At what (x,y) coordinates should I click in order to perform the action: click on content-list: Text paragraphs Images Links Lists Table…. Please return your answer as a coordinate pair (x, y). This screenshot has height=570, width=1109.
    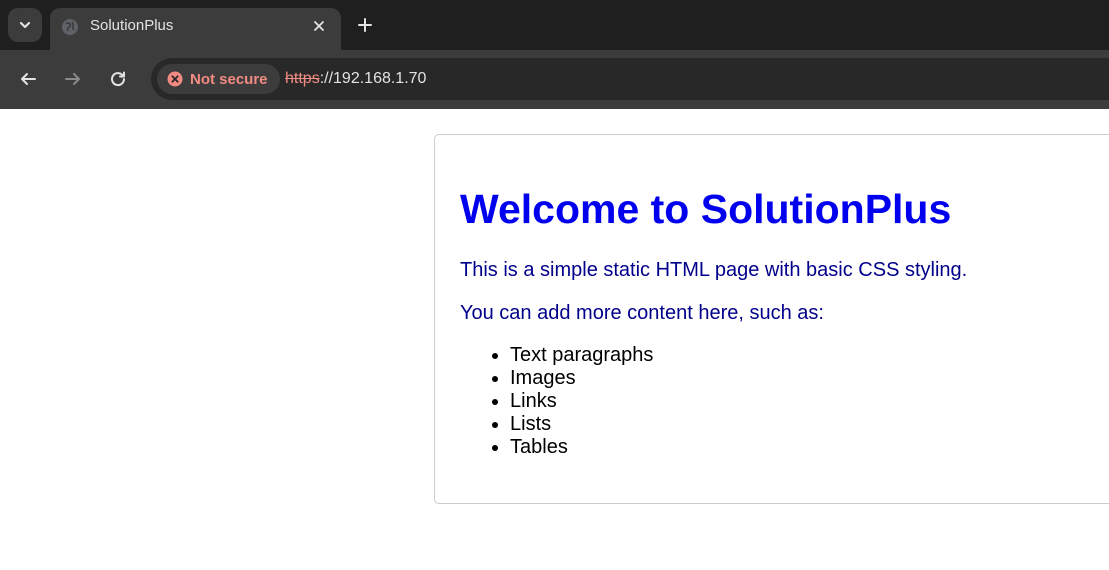
    Looking at the image, I should click on (556, 401).